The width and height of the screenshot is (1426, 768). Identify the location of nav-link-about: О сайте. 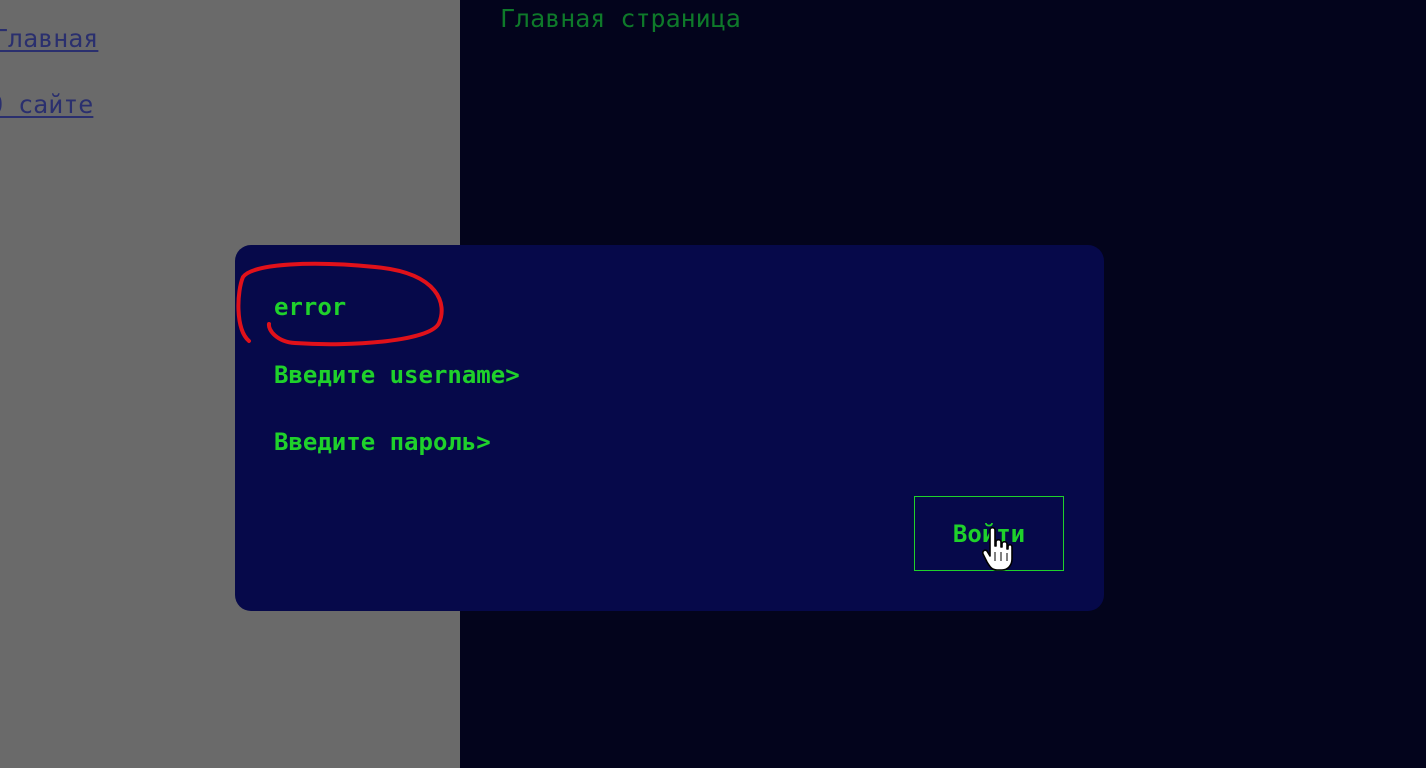
(46, 104).